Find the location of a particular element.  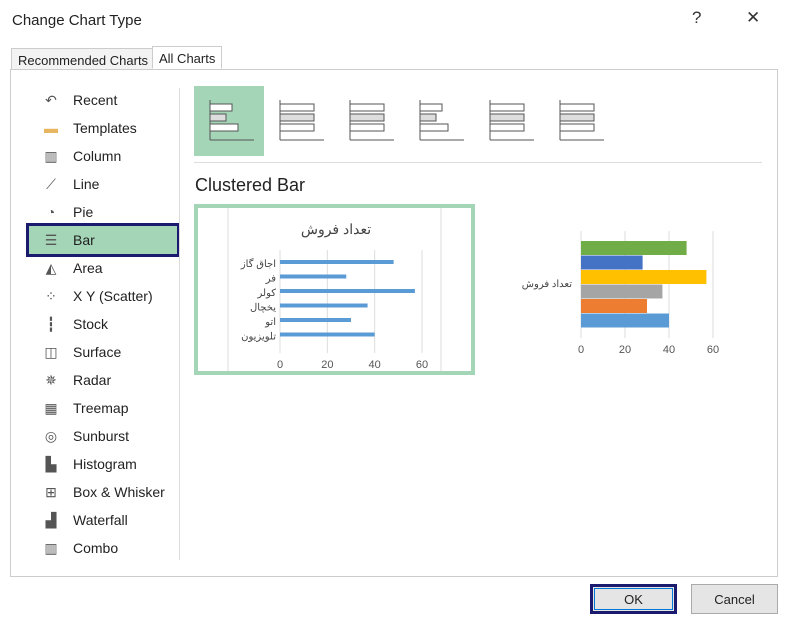

sidebar-item-radar: ✵ Radar is located at coordinates (103, 380).